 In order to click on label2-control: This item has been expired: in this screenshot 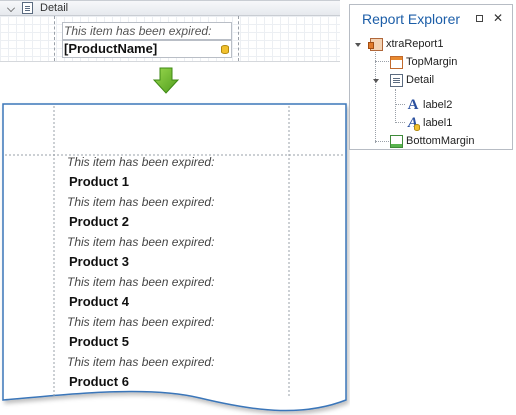, I will do `click(147, 31)`.